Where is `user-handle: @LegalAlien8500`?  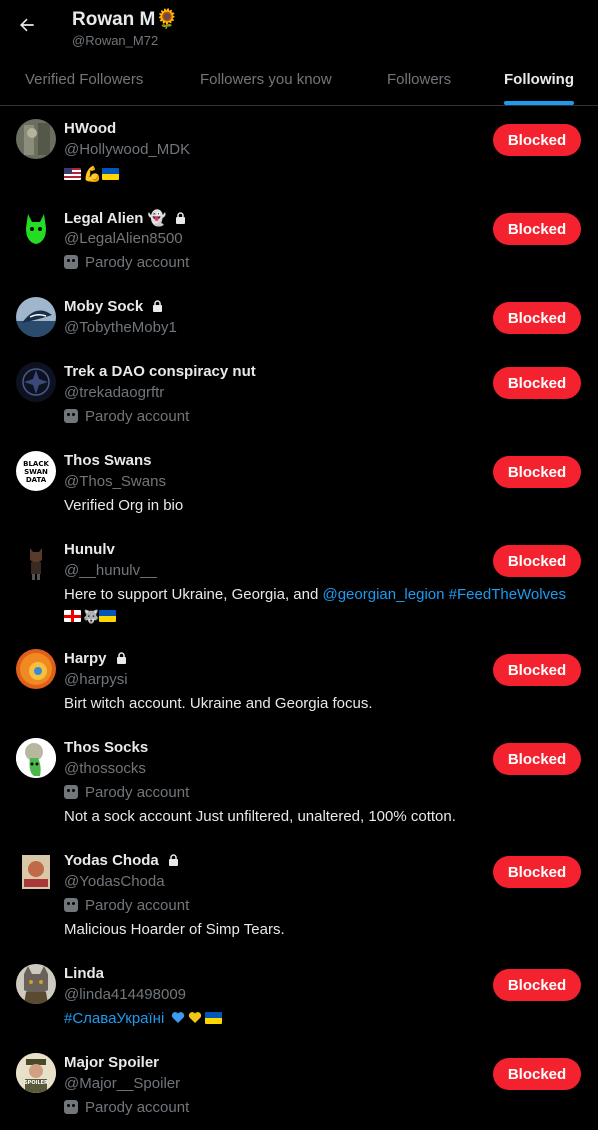 user-handle: @LegalAlien8500 is located at coordinates (123, 238).